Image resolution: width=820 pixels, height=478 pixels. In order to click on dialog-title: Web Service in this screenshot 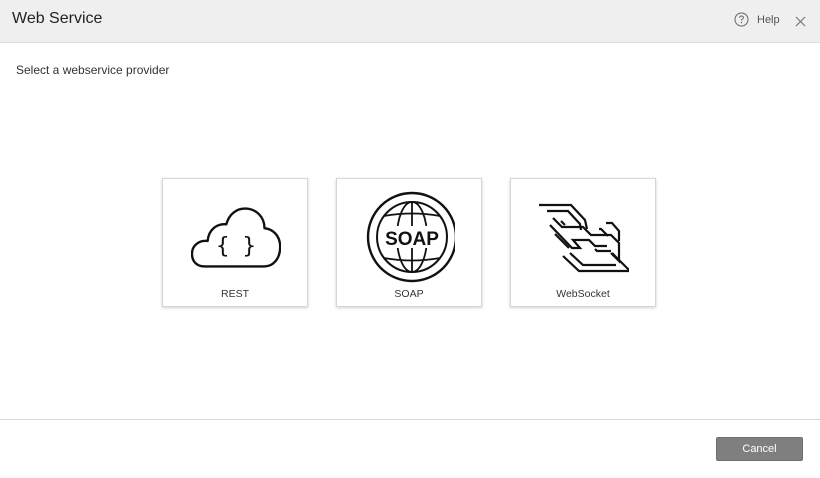, I will do `click(57, 18)`.